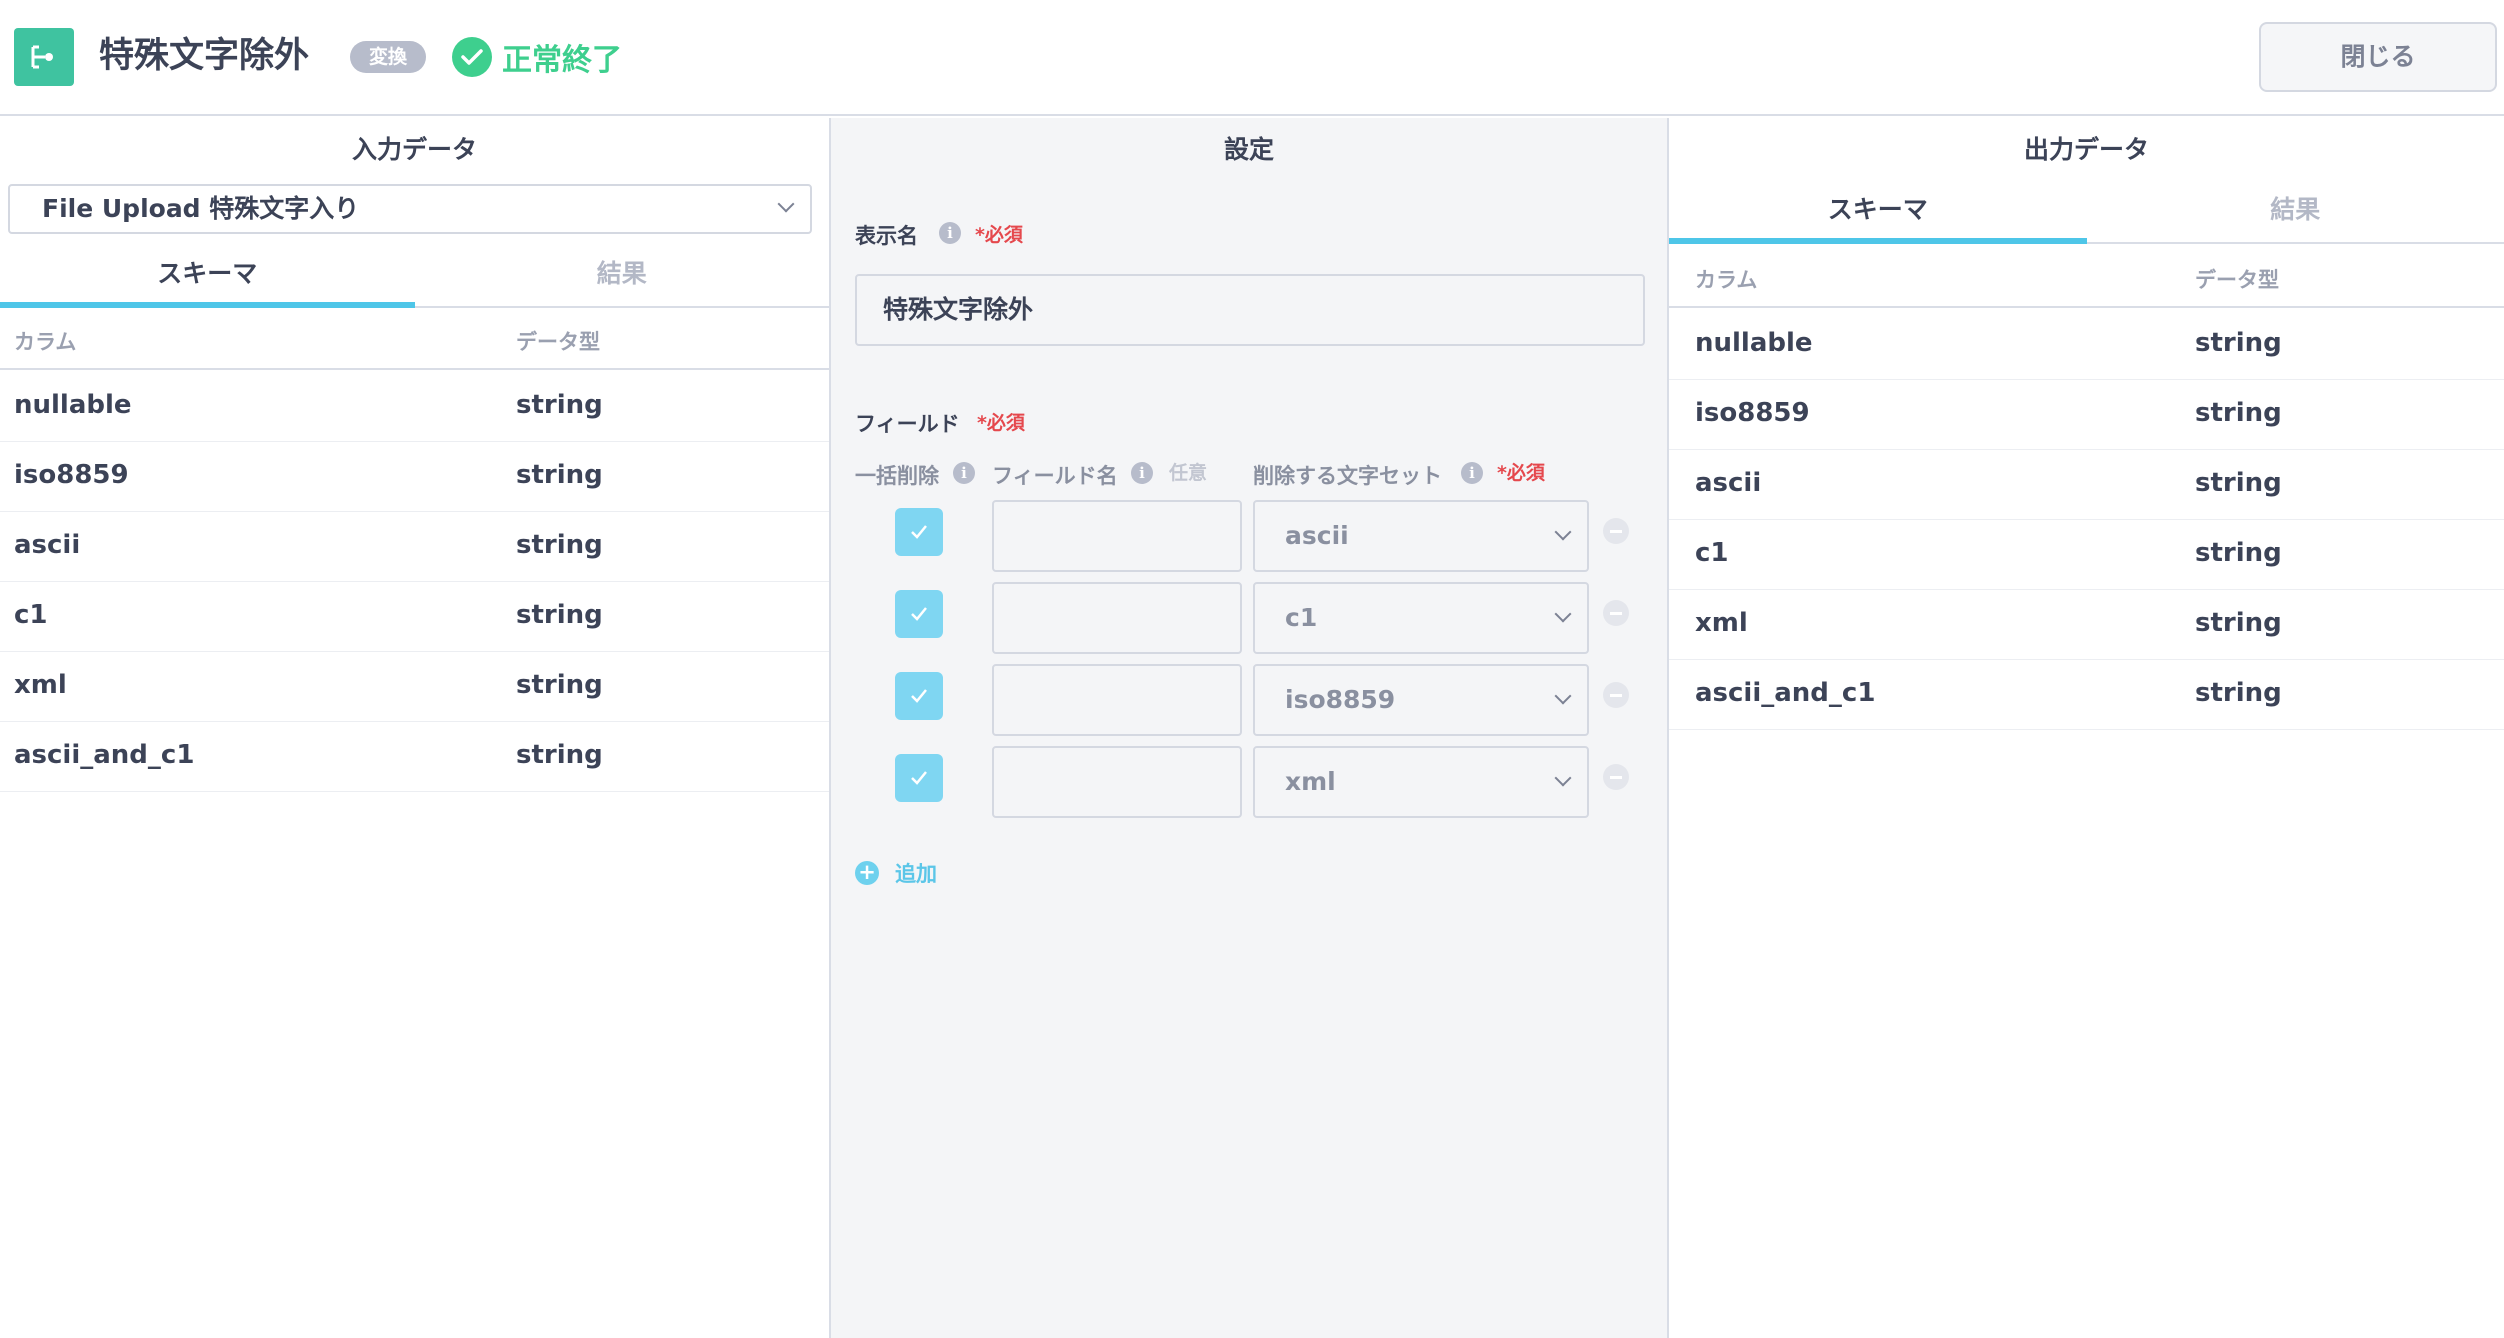 The width and height of the screenshot is (2504, 1338). What do you see at coordinates (1250, 310) in the screenshot?
I see `display-name-input: 特殊文字除外` at bounding box center [1250, 310].